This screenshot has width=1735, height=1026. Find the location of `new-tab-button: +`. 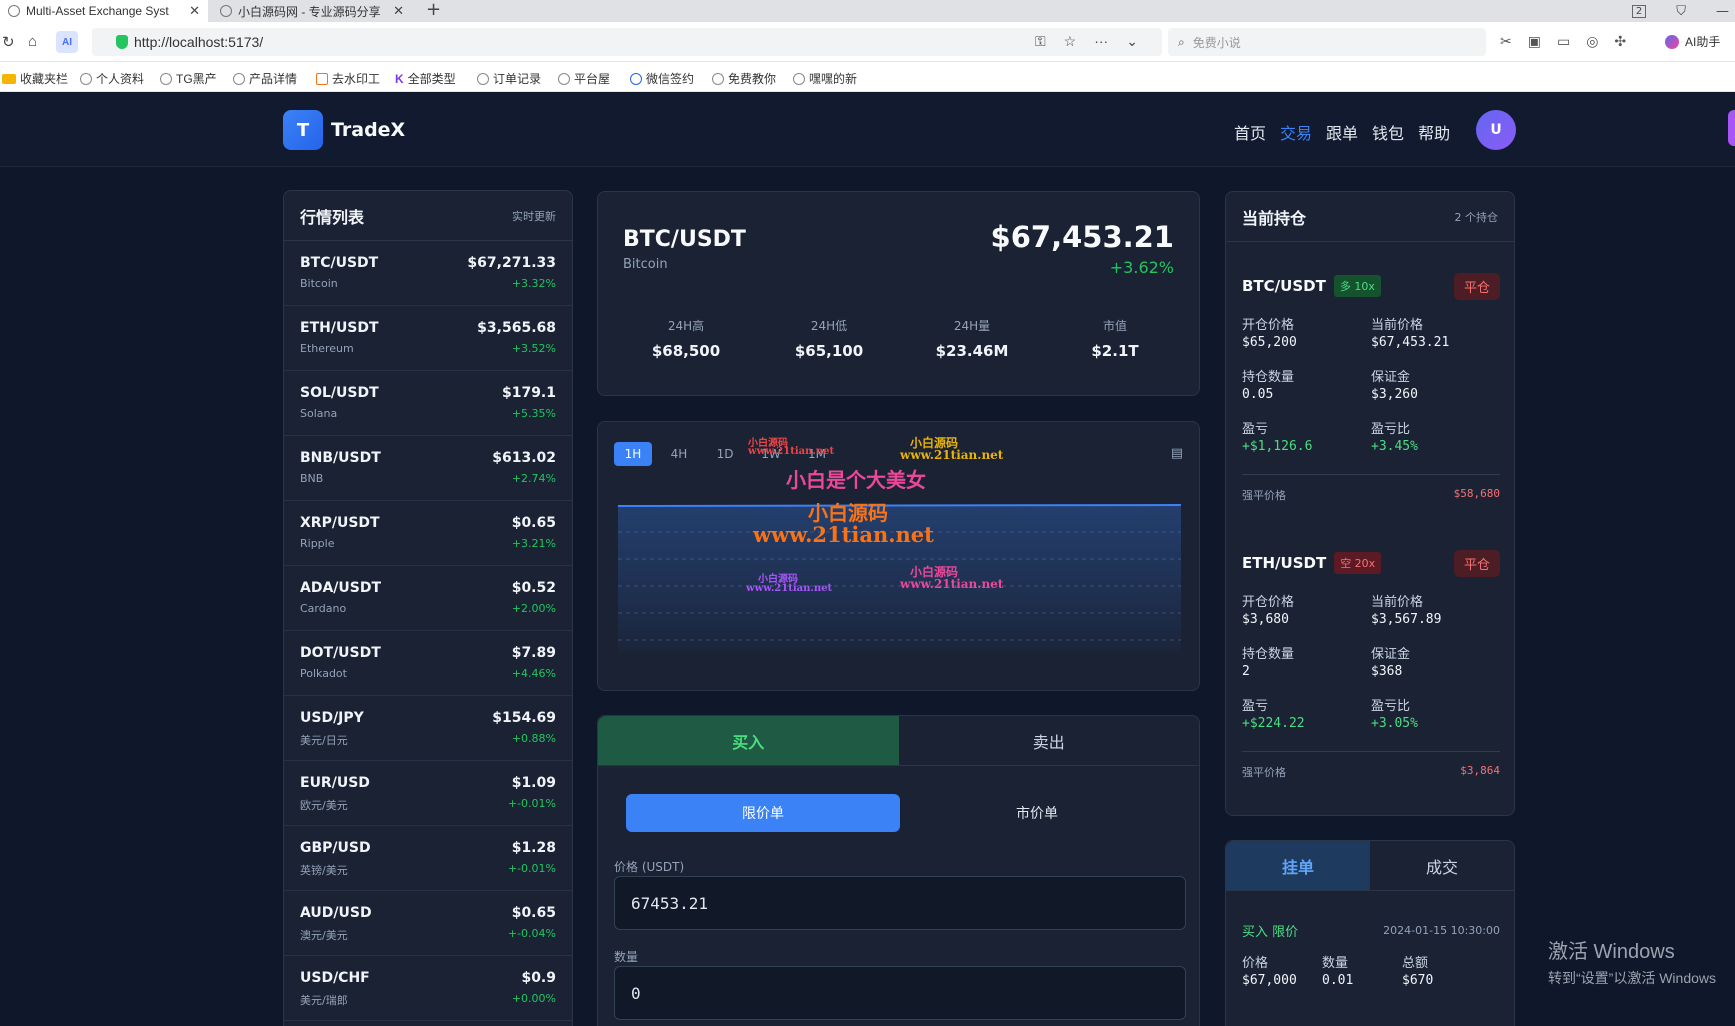

new-tab-button: + is located at coordinates (433, 10).